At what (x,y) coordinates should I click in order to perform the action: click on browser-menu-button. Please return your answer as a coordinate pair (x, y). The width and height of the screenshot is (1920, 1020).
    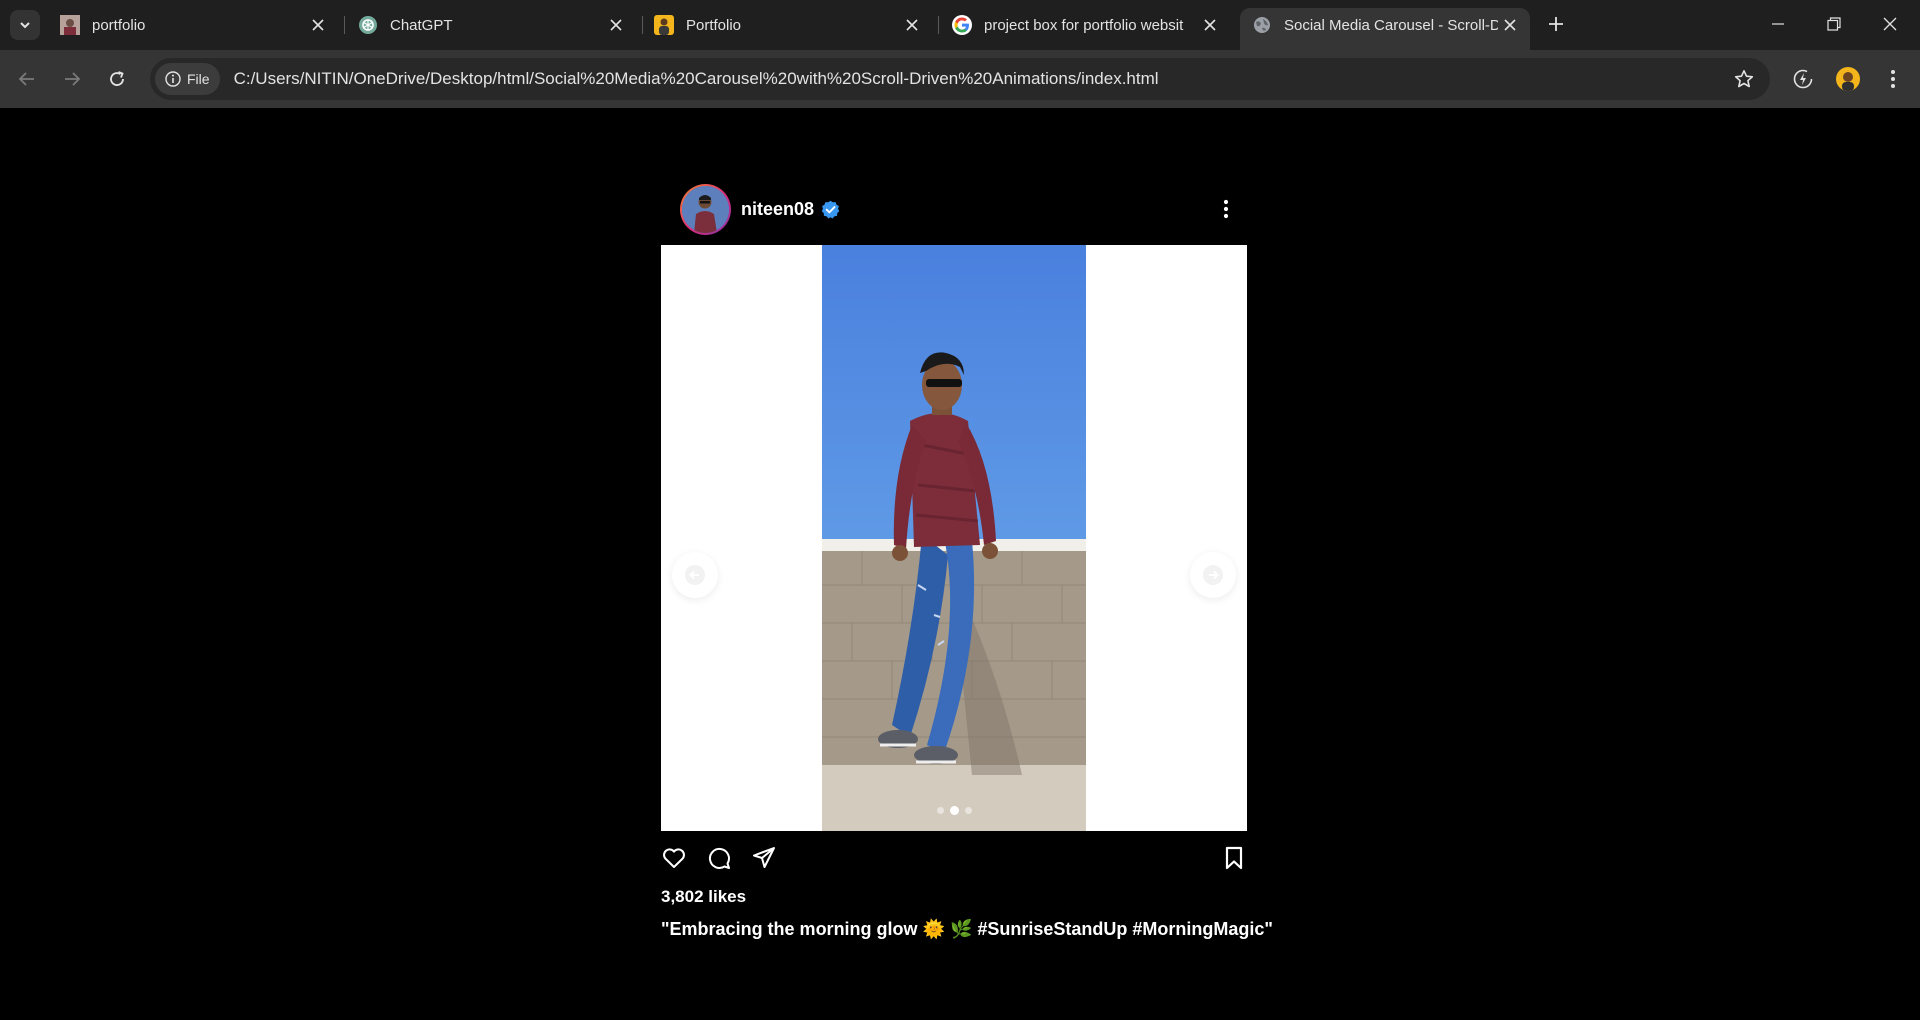
    Looking at the image, I should click on (1893, 79).